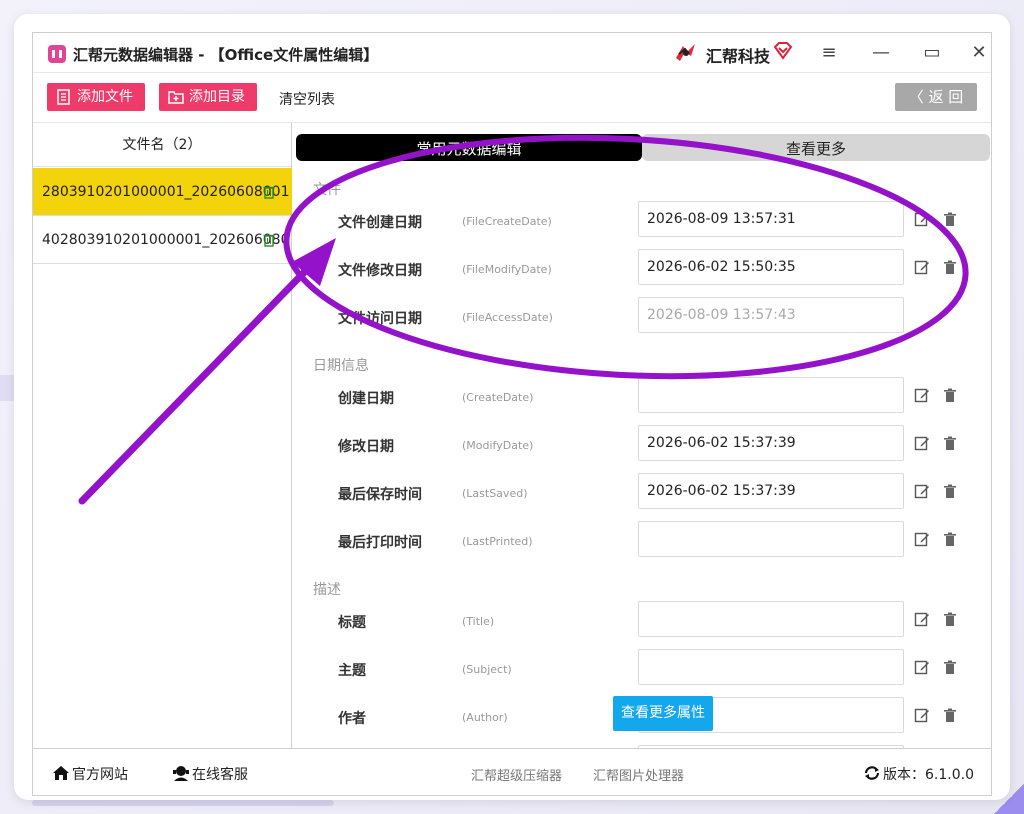 The height and width of the screenshot is (814, 1024). Describe the element at coordinates (487, 669) in the screenshot. I see `prop-key: (Subject)` at that location.